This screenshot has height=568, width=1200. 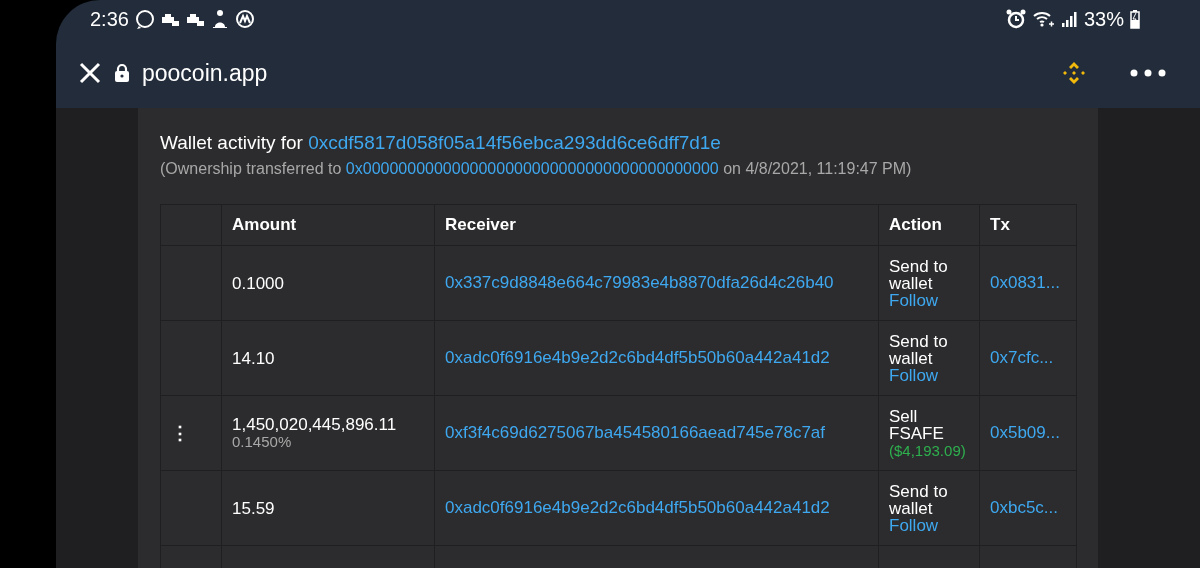 I want to click on owner-address-link: 0x0000000000000000000000000000000000000000, so click(x=532, y=168).